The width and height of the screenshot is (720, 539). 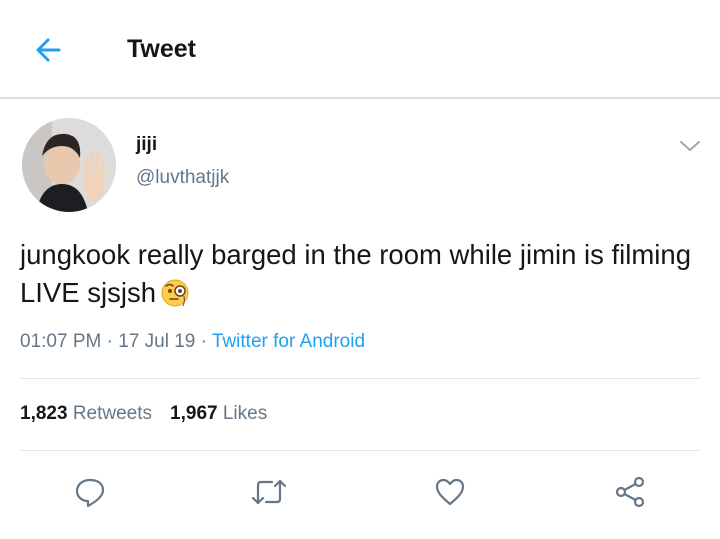 I want to click on tweet-stats: 1,823 Retweets 1,967 Likes, so click(x=143, y=414).